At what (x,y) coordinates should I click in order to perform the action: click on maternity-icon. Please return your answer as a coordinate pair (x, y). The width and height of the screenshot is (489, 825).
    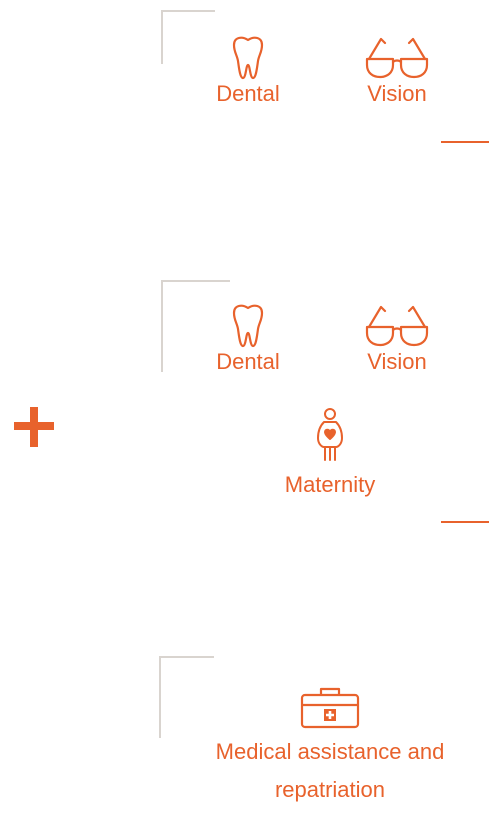
    Looking at the image, I should click on (330, 434).